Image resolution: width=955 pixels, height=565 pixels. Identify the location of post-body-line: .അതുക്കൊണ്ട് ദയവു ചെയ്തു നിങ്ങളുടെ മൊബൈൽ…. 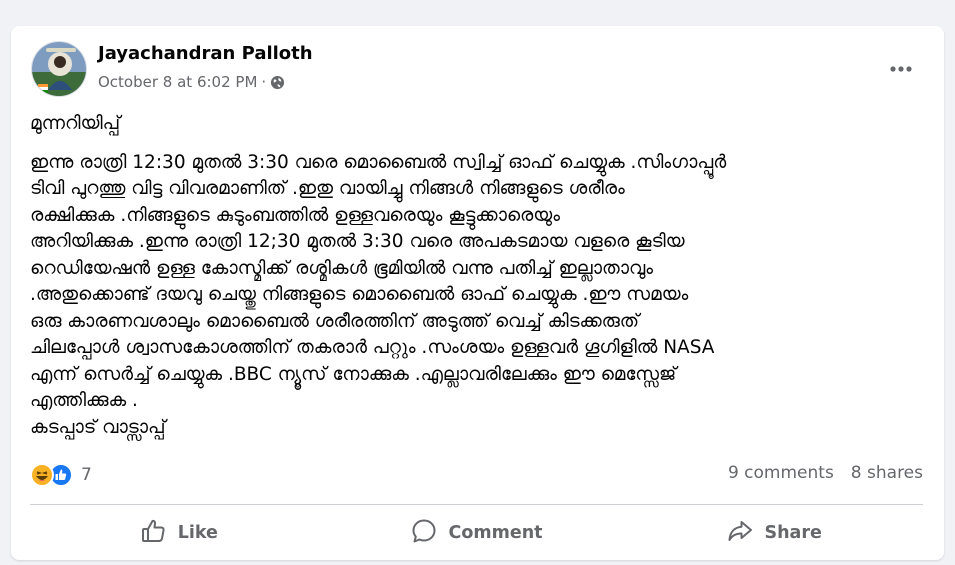
(359, 294).